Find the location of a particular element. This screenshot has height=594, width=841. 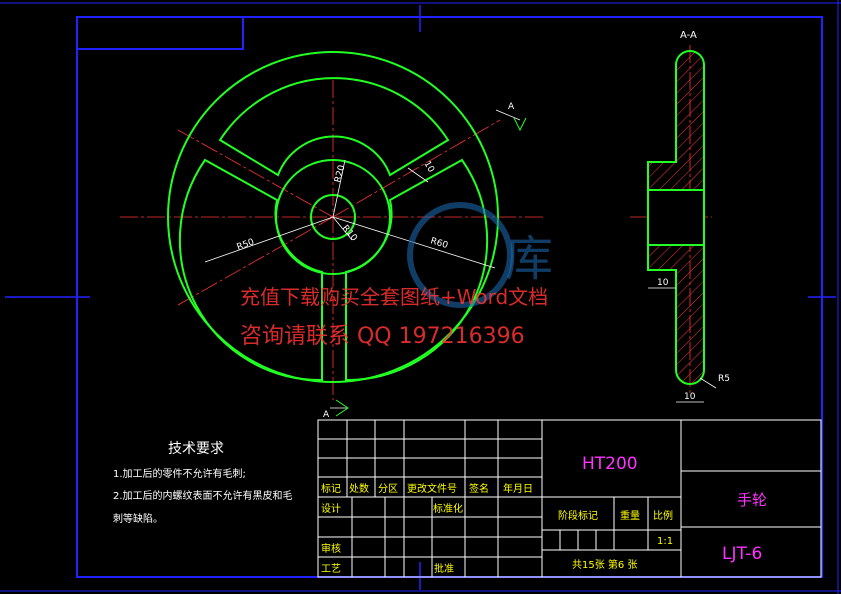

tech-title: 技术要求 is located at coordinates (196, 449).